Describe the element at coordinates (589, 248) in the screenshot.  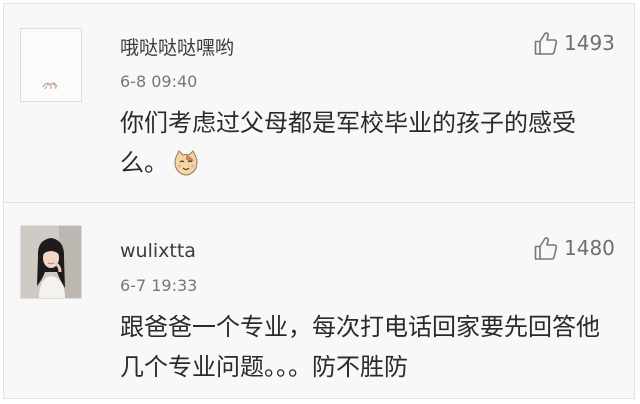
I see `like-count: 1480` at that location.